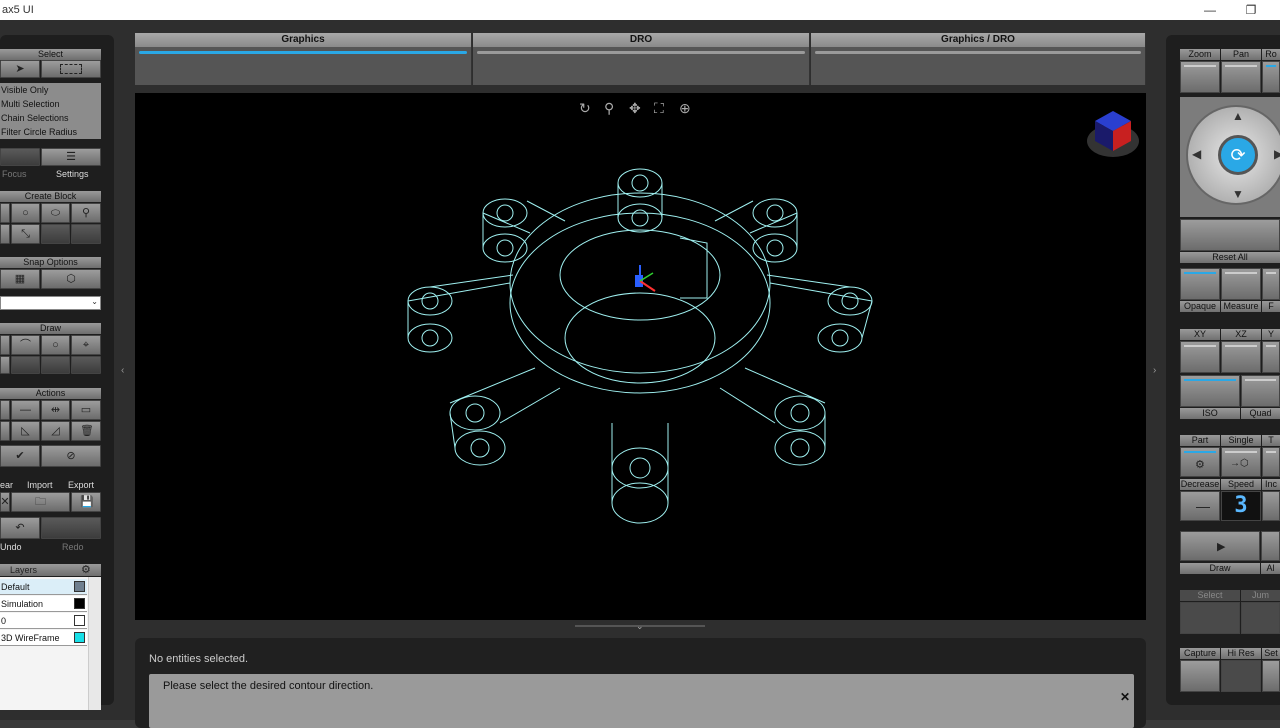 Image resolution: width=1280 pixels, height=728 pixels. Describe the element at coordinates (43, 638) in the screenshot. I see `layer-row-3d-wireframe: 3D WireFrame` at that location.